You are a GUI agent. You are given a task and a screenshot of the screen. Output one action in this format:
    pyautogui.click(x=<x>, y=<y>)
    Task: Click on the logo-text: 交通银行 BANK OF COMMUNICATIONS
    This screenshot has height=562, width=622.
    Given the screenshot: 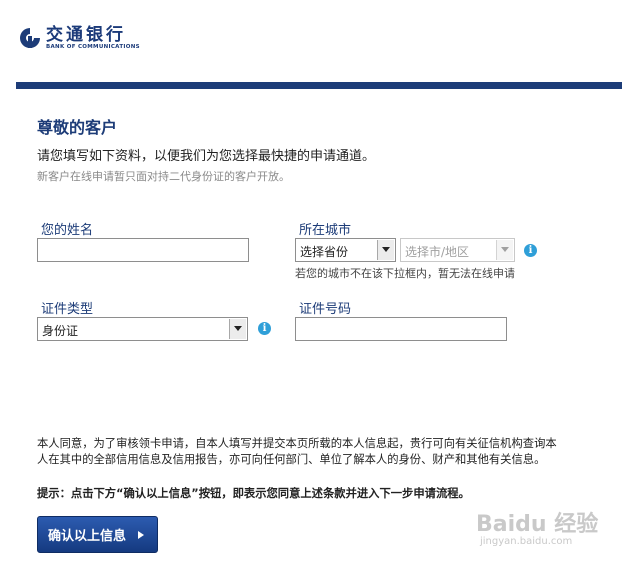 What is the action you would take?
    pyautogui.click(x=93, y=38)
    